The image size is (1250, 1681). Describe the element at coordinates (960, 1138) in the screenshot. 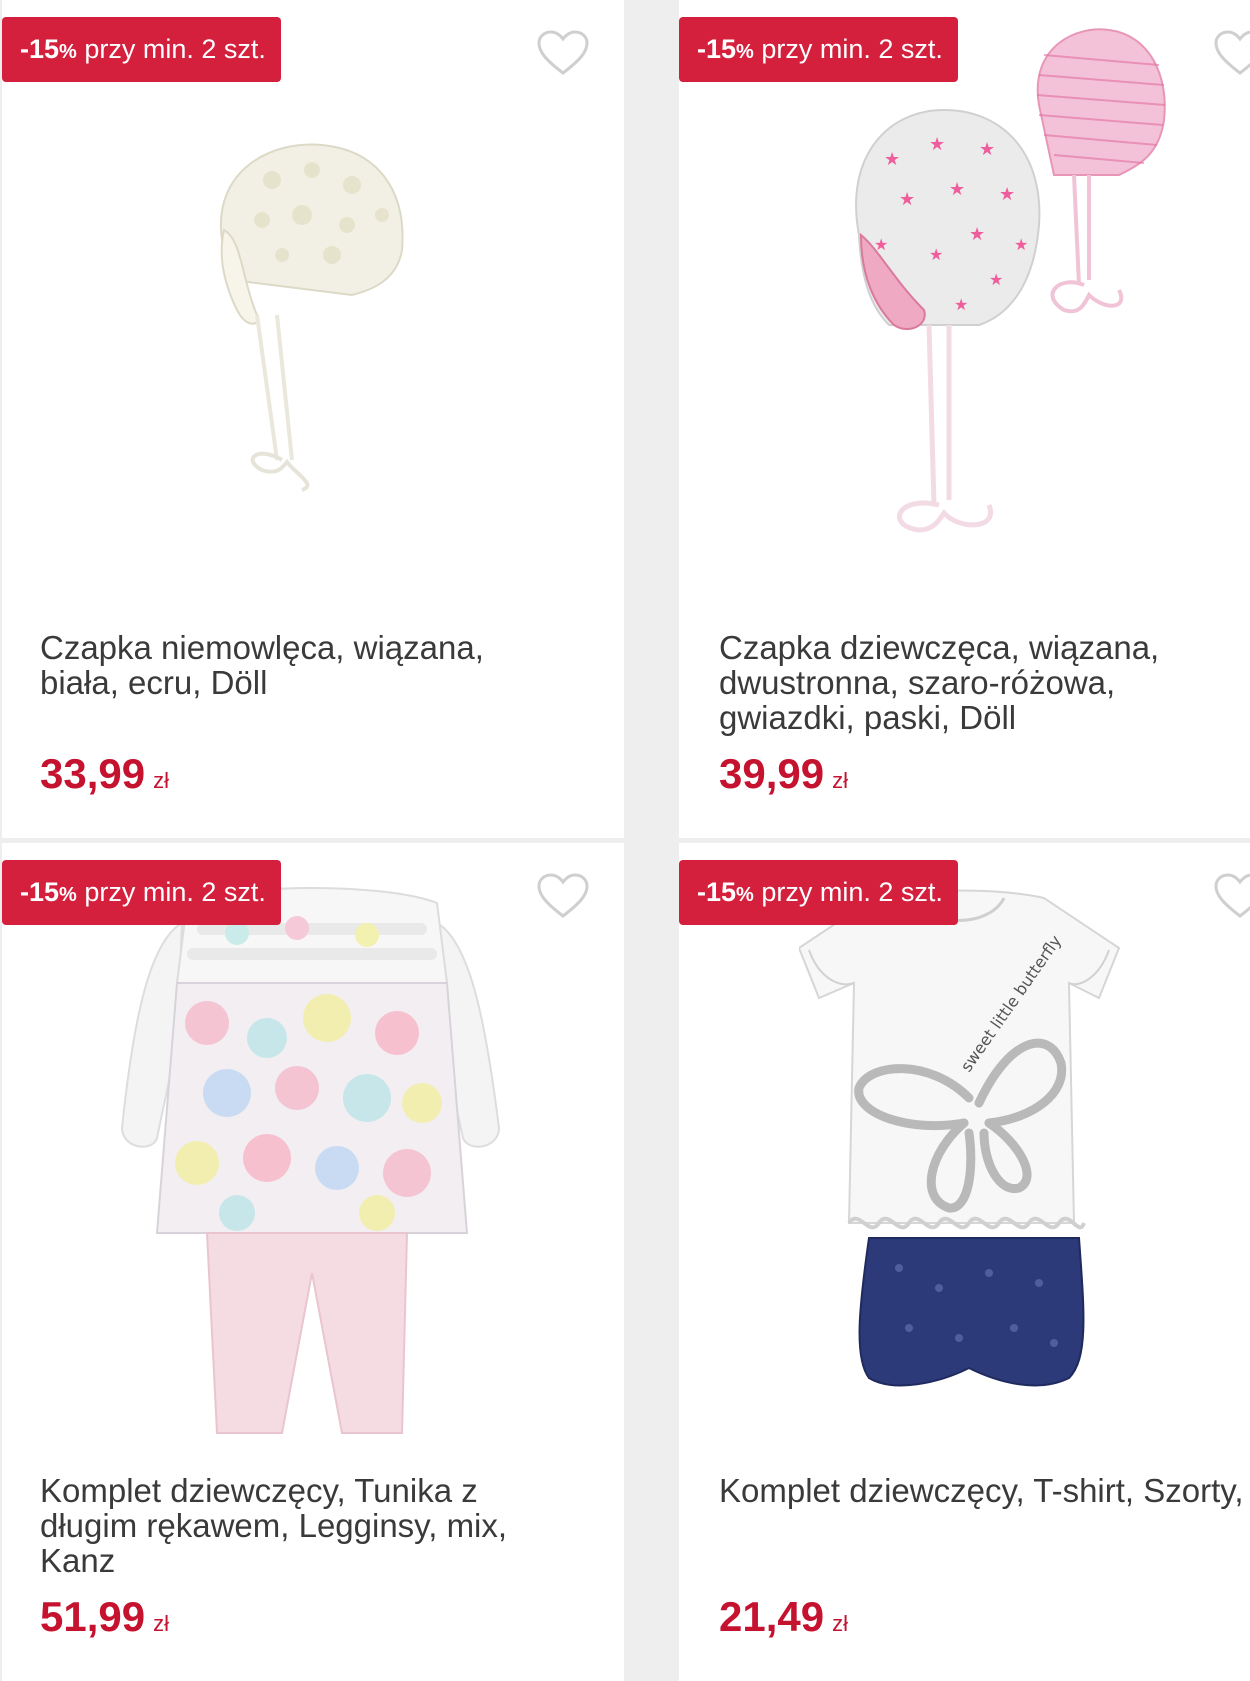

I see `tshirt-shorts-set-icon: sweet little butterfly` at that location.